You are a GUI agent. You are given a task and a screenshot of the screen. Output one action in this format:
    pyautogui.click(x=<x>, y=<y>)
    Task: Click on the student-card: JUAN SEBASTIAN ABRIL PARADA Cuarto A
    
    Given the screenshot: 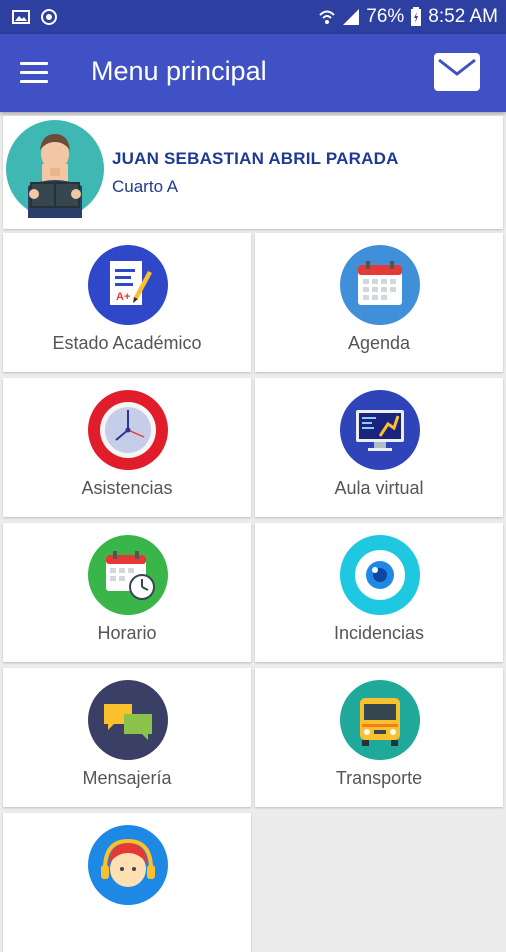 What is the action you would take?
    pyautogui.click(x=253, y=172)
    